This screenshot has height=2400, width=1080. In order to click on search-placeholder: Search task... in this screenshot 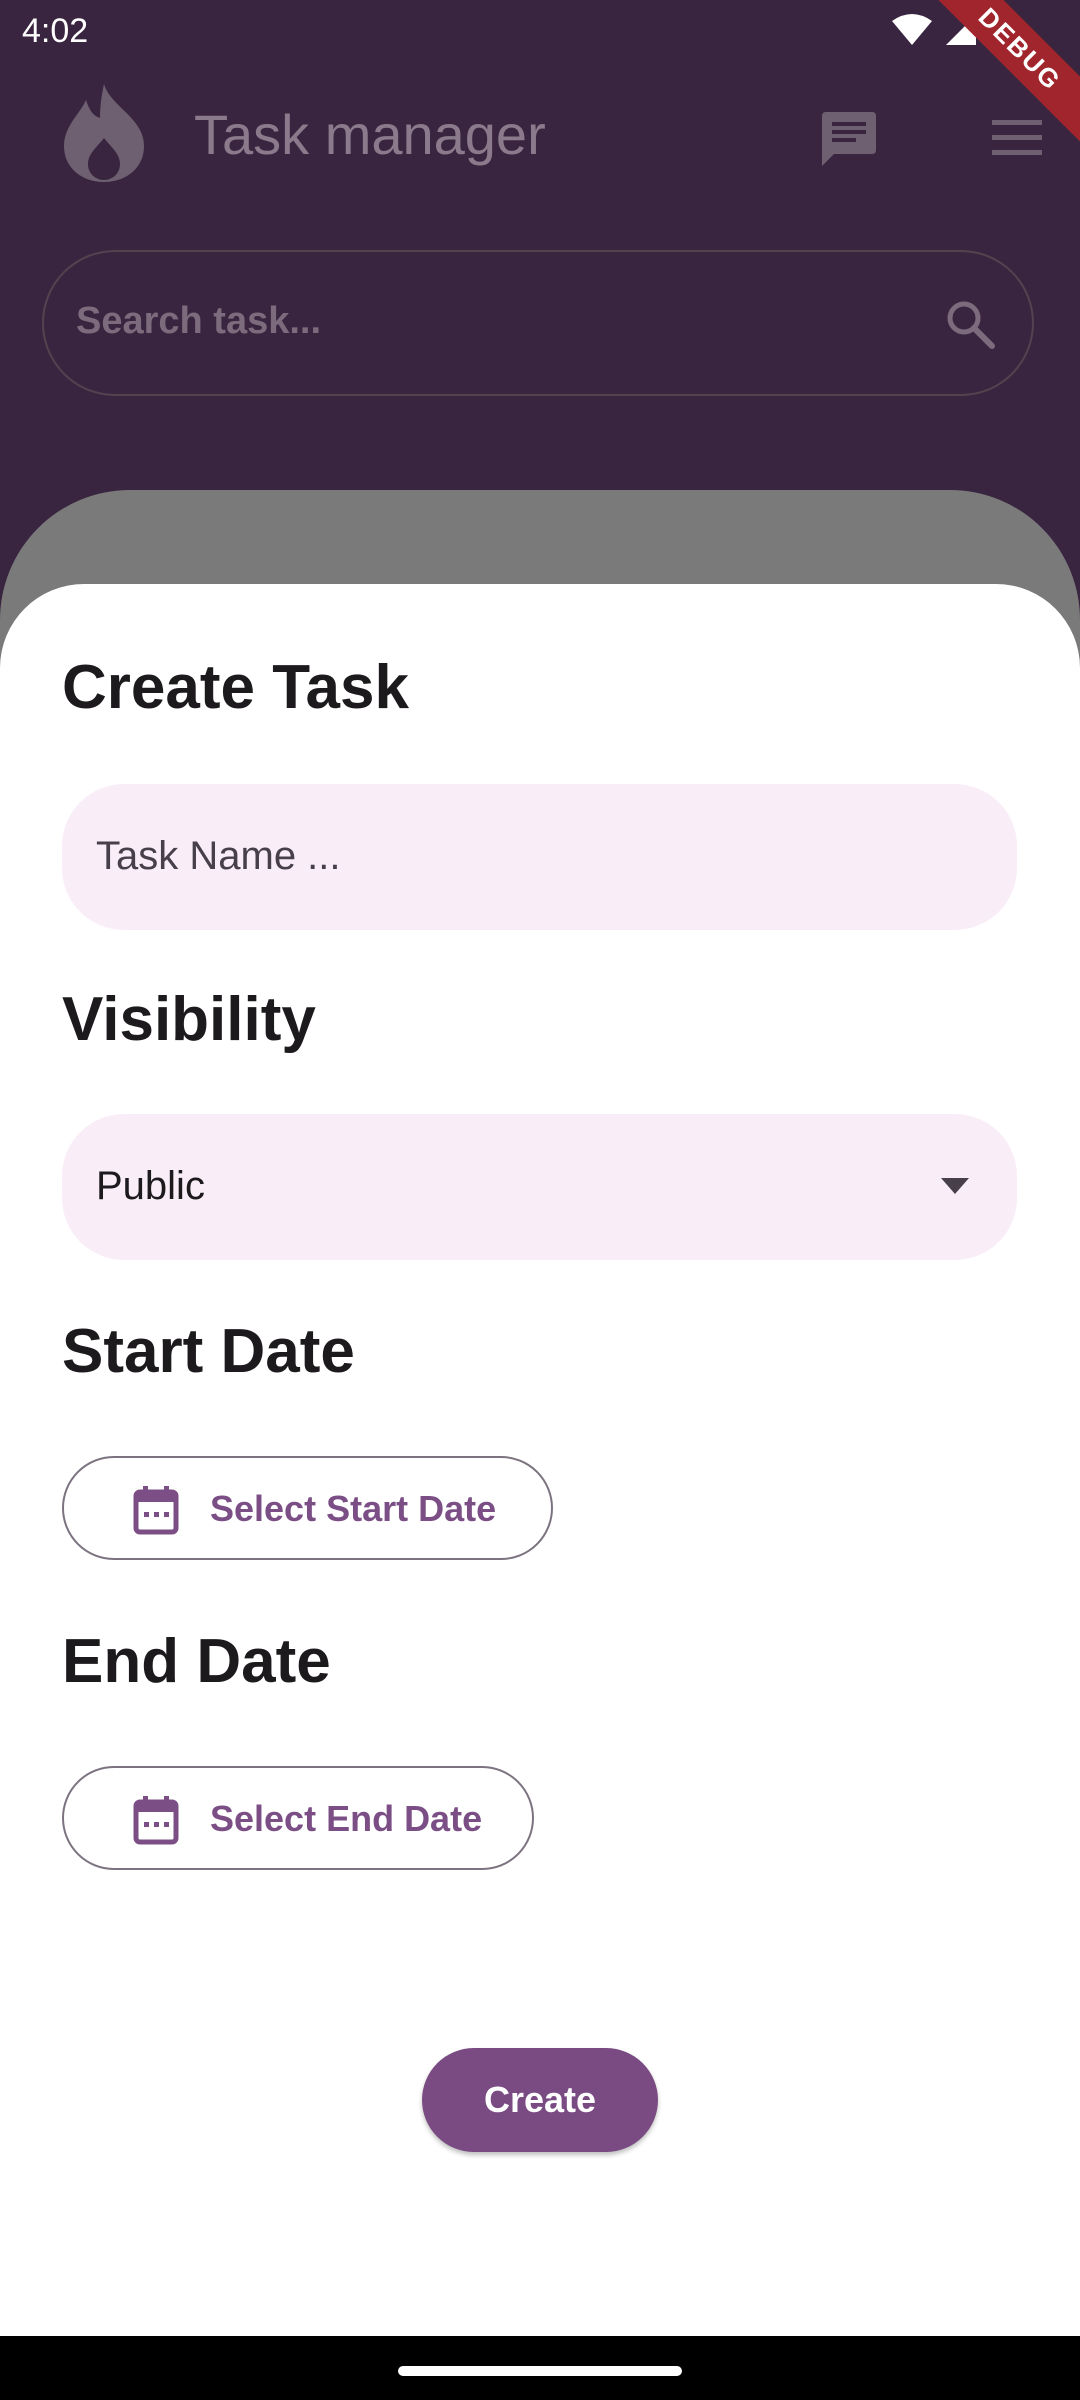, I will do `click(199, 321)`.